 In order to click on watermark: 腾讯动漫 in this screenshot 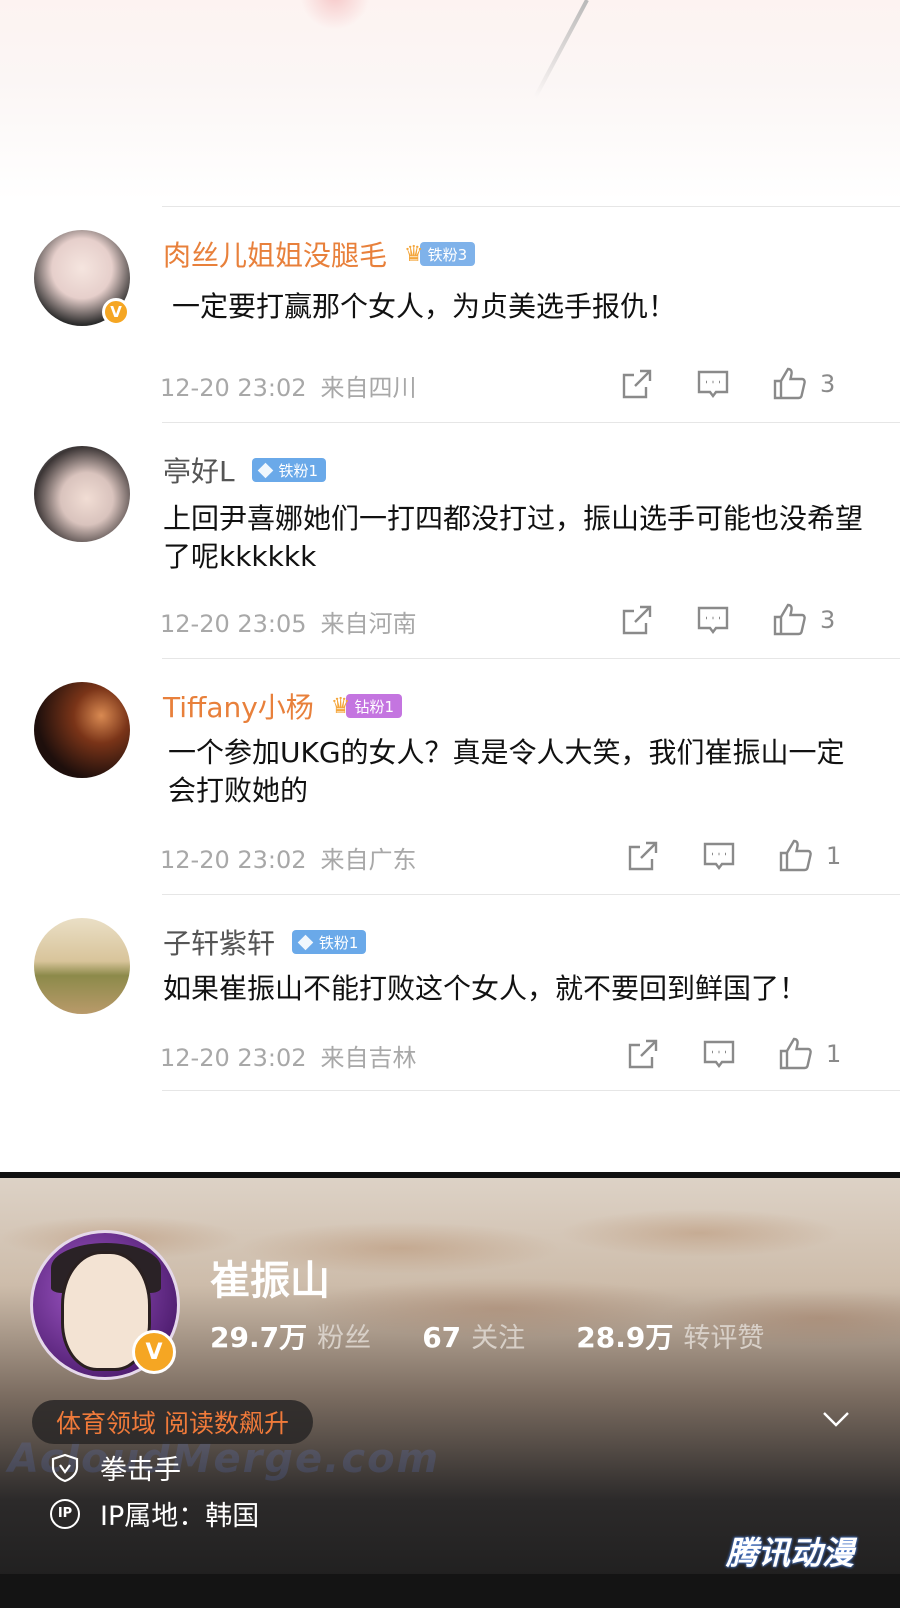, I will do `click(790, 1553)`.